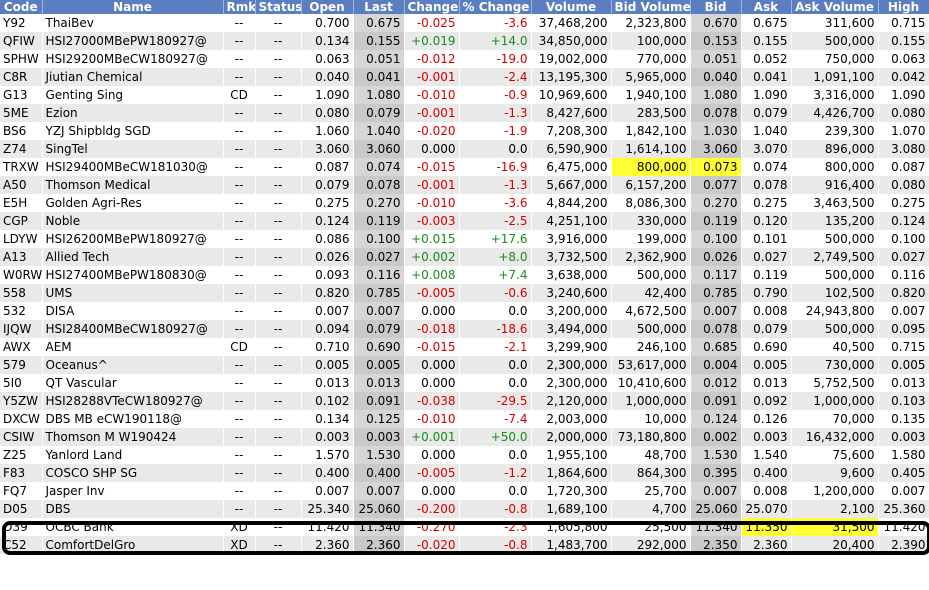 The image size is (929, 590). Describe the element at coordinates (239, 7) in the screenshot. I see `column-header-rmk: Rmk` at that location.